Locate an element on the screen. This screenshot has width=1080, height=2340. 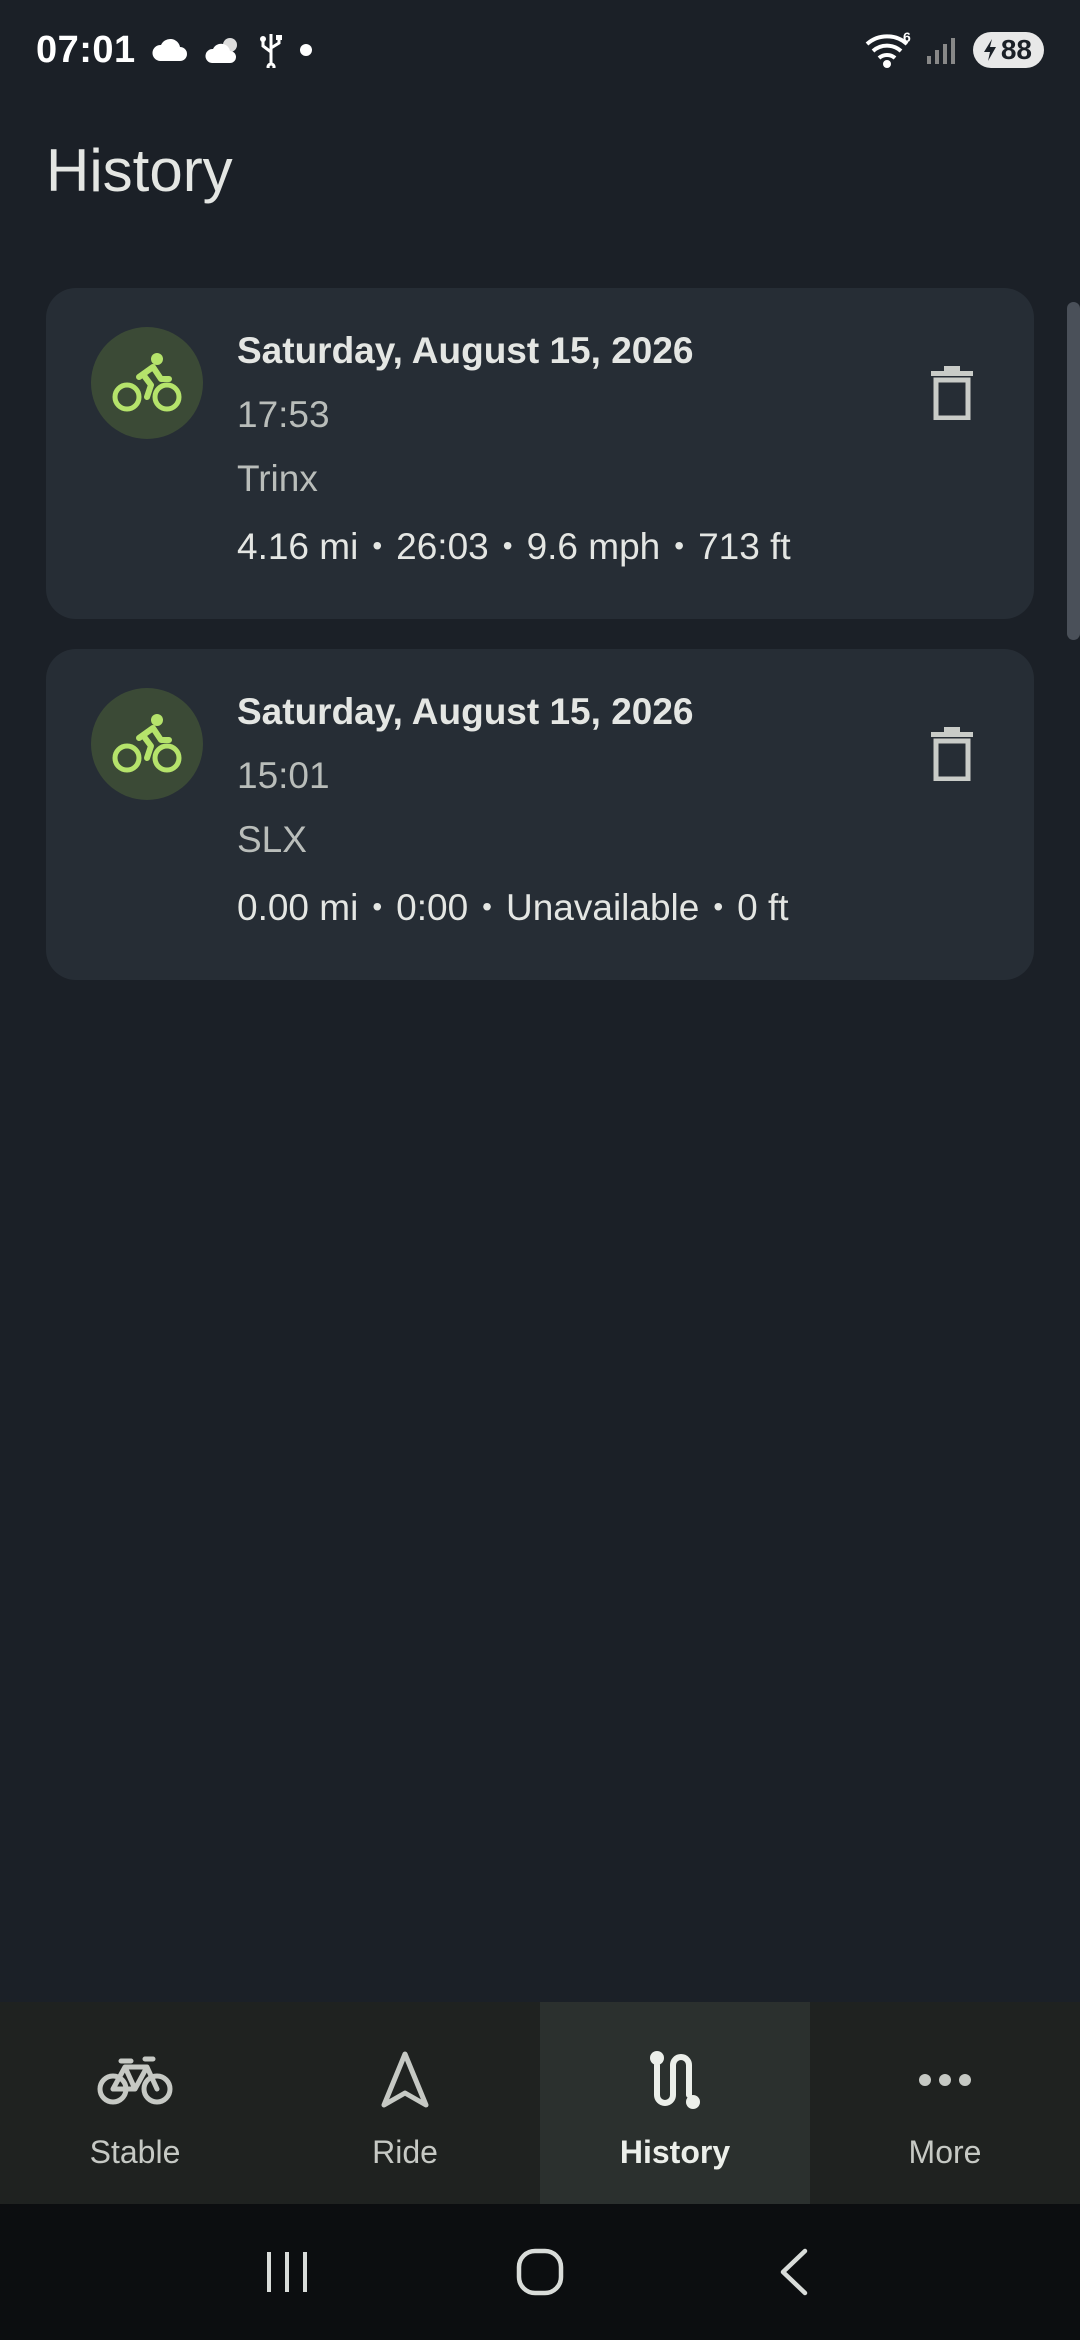
back-button is located at coordinates (793, 2272).